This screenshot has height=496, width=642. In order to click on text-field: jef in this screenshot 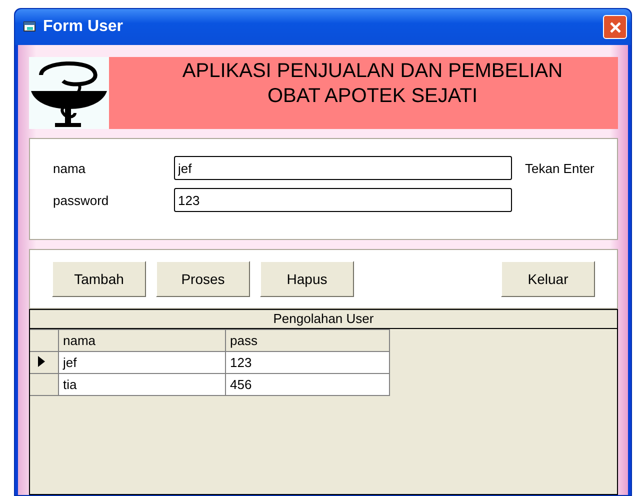, I will do `click(343, 168)`.